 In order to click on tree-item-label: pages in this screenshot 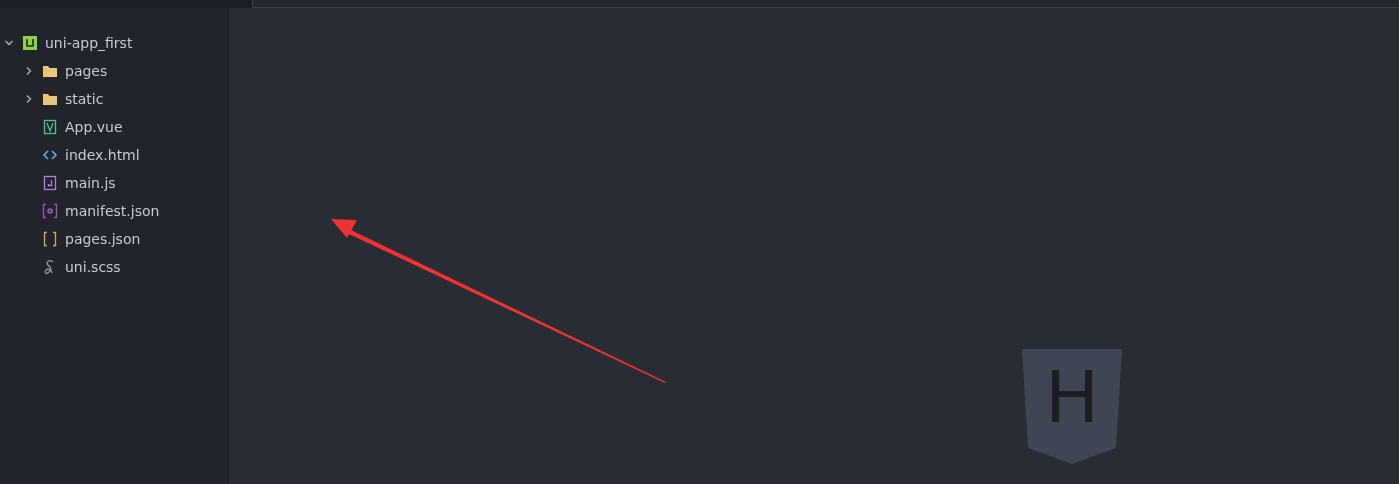, I will do `click(86, 71)`.